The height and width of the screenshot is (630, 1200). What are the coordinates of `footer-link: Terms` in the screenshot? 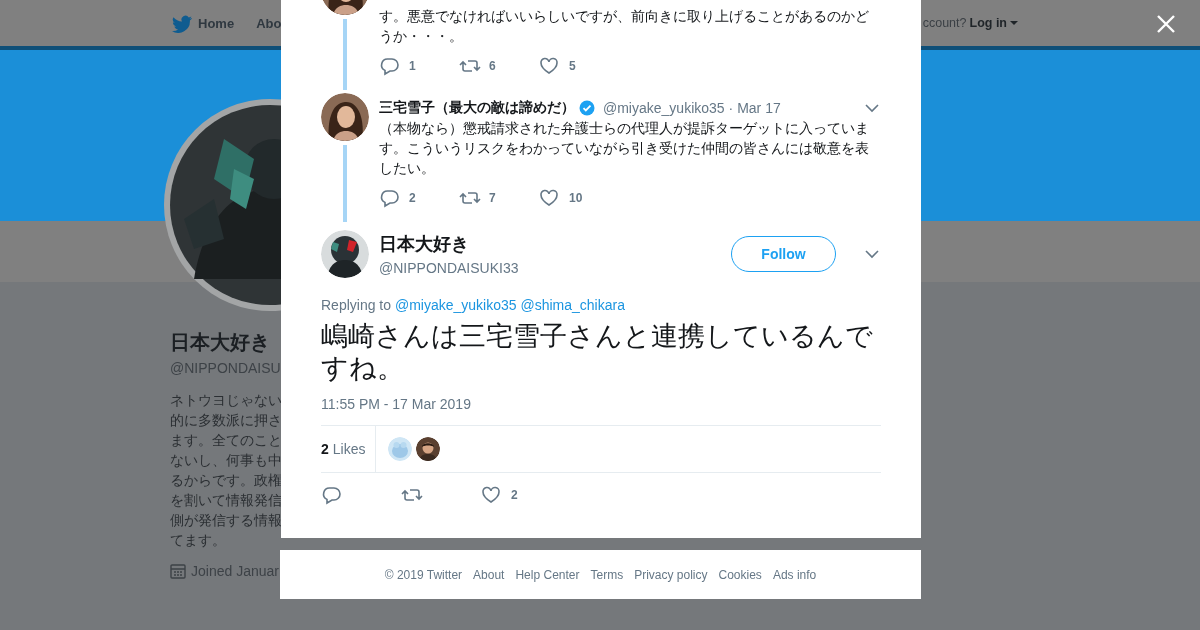 It's located at (607, 574).